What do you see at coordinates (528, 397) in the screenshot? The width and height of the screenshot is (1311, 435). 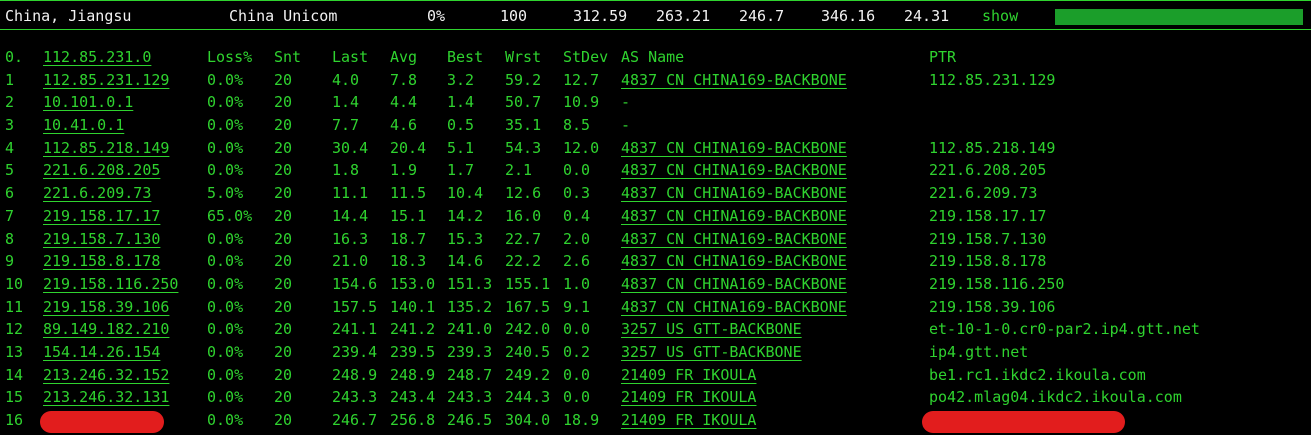 I see `hop-worst: 244.3` at bounding box center [528, 397].